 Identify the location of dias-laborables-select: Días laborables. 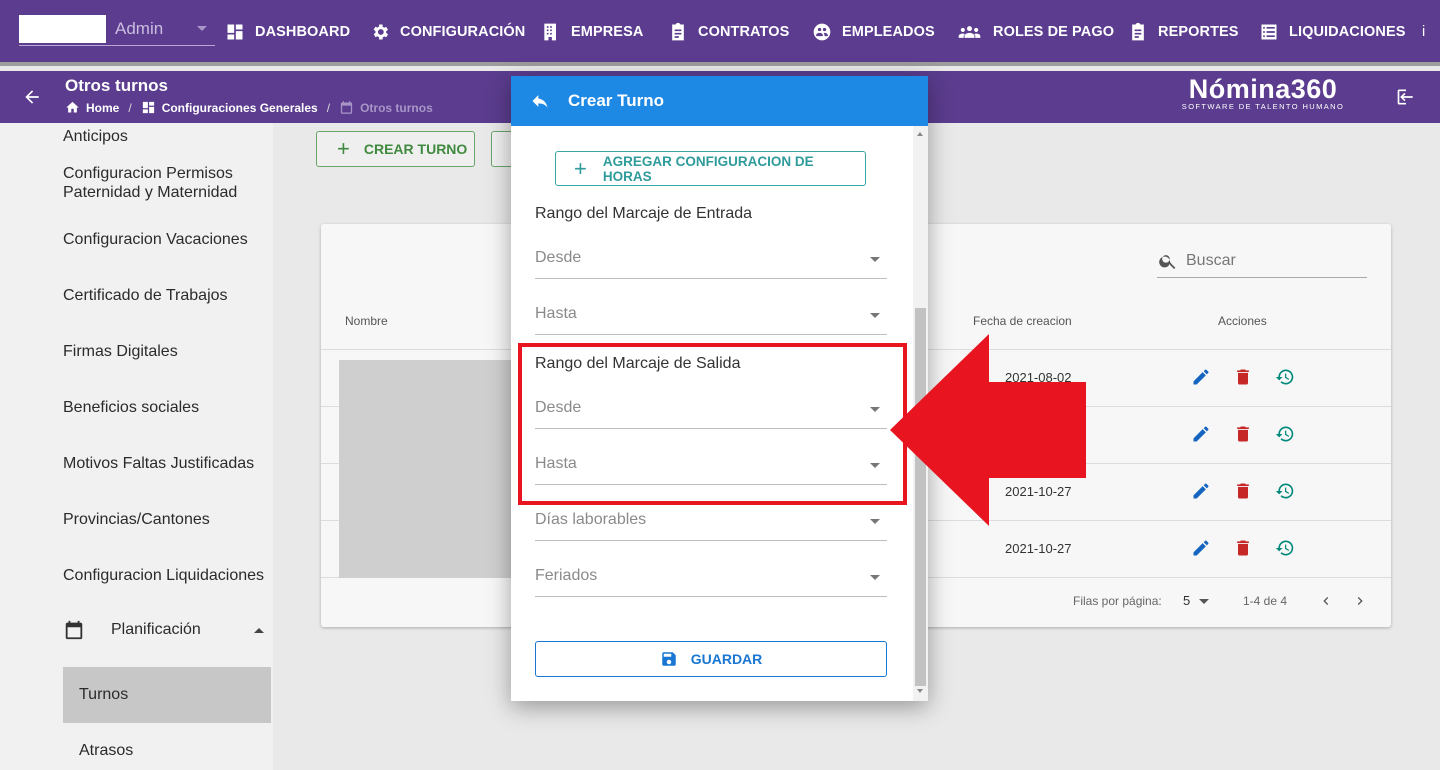
(711, 522).